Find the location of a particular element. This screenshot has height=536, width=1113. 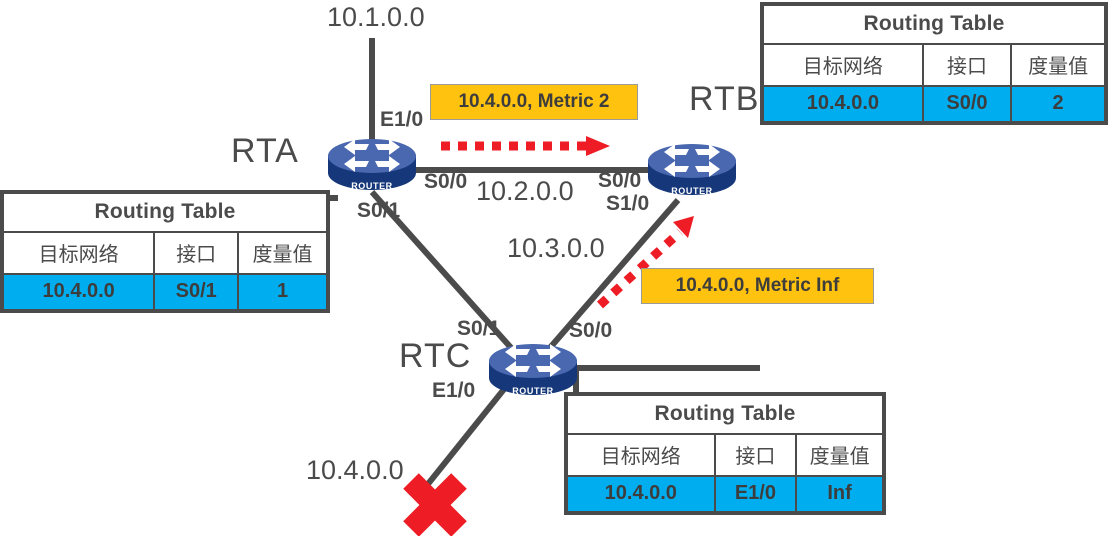

cell-metric: 2 is located at coordinates (1058, 104).